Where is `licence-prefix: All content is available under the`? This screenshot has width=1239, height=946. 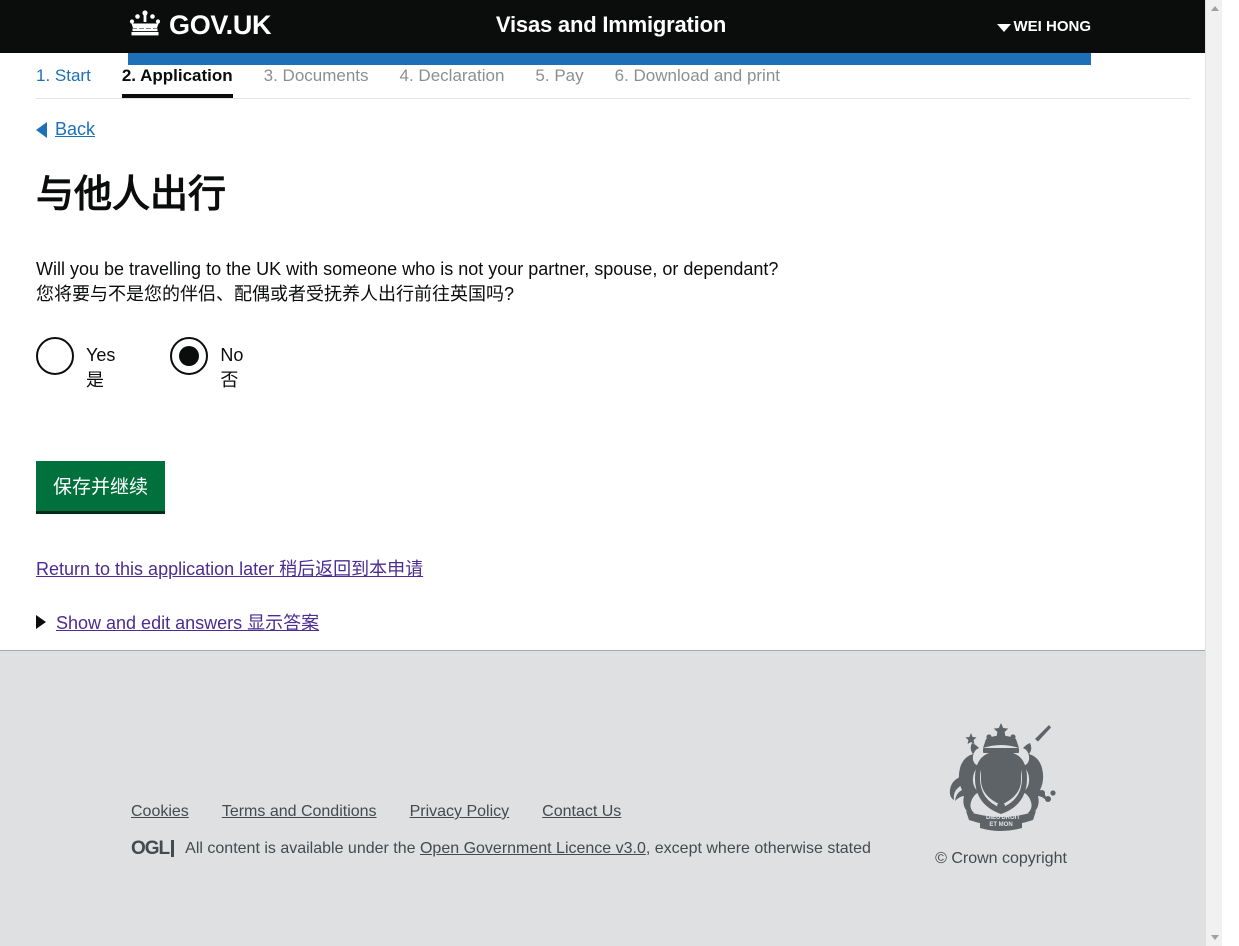
licence-prefix: All content is available under the is located at coordinates (302, 848).